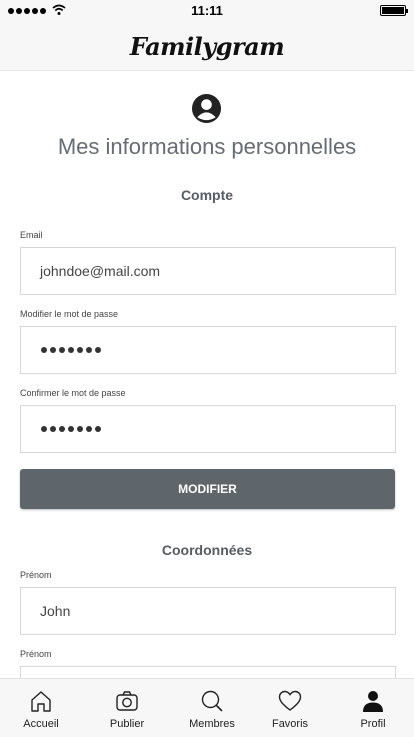  I want to click on status-time: 11:11, so click(207, 10).